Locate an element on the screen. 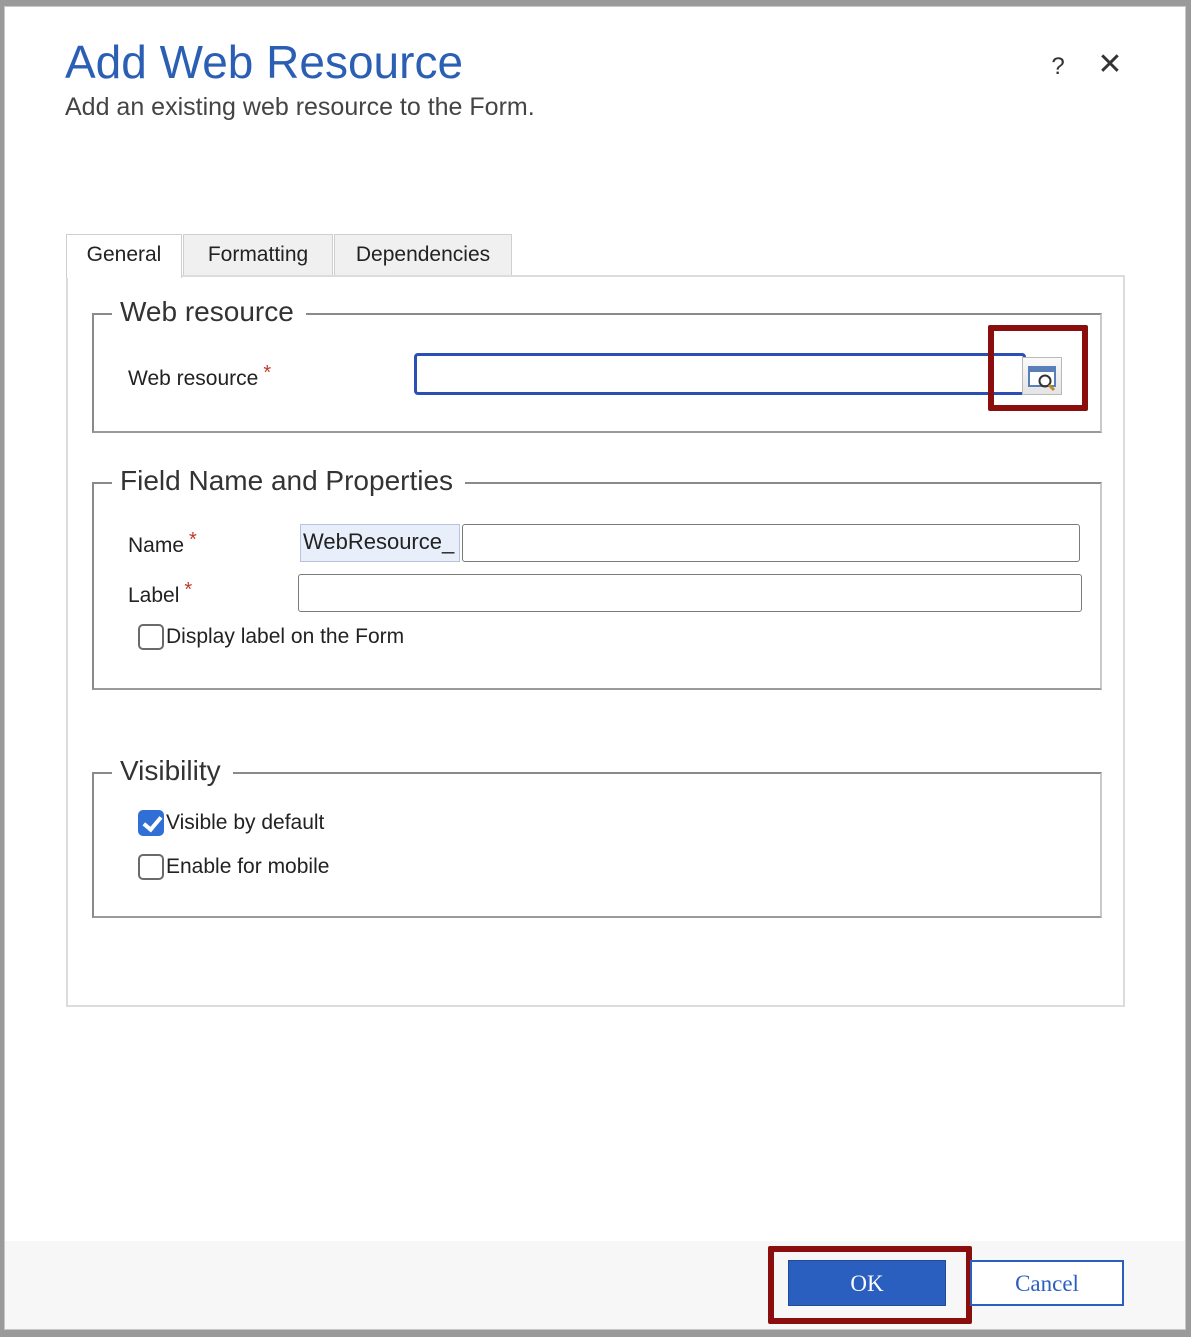 The height and width of the screenshot is (1337, 1191). name-label-text: Name is located at coordinates (156, 545).